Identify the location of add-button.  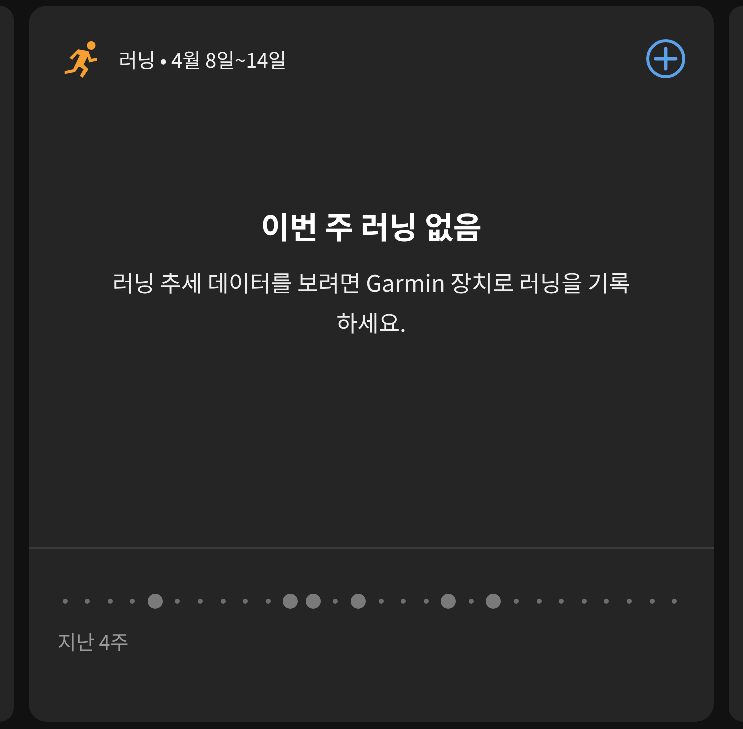
(666, 59).